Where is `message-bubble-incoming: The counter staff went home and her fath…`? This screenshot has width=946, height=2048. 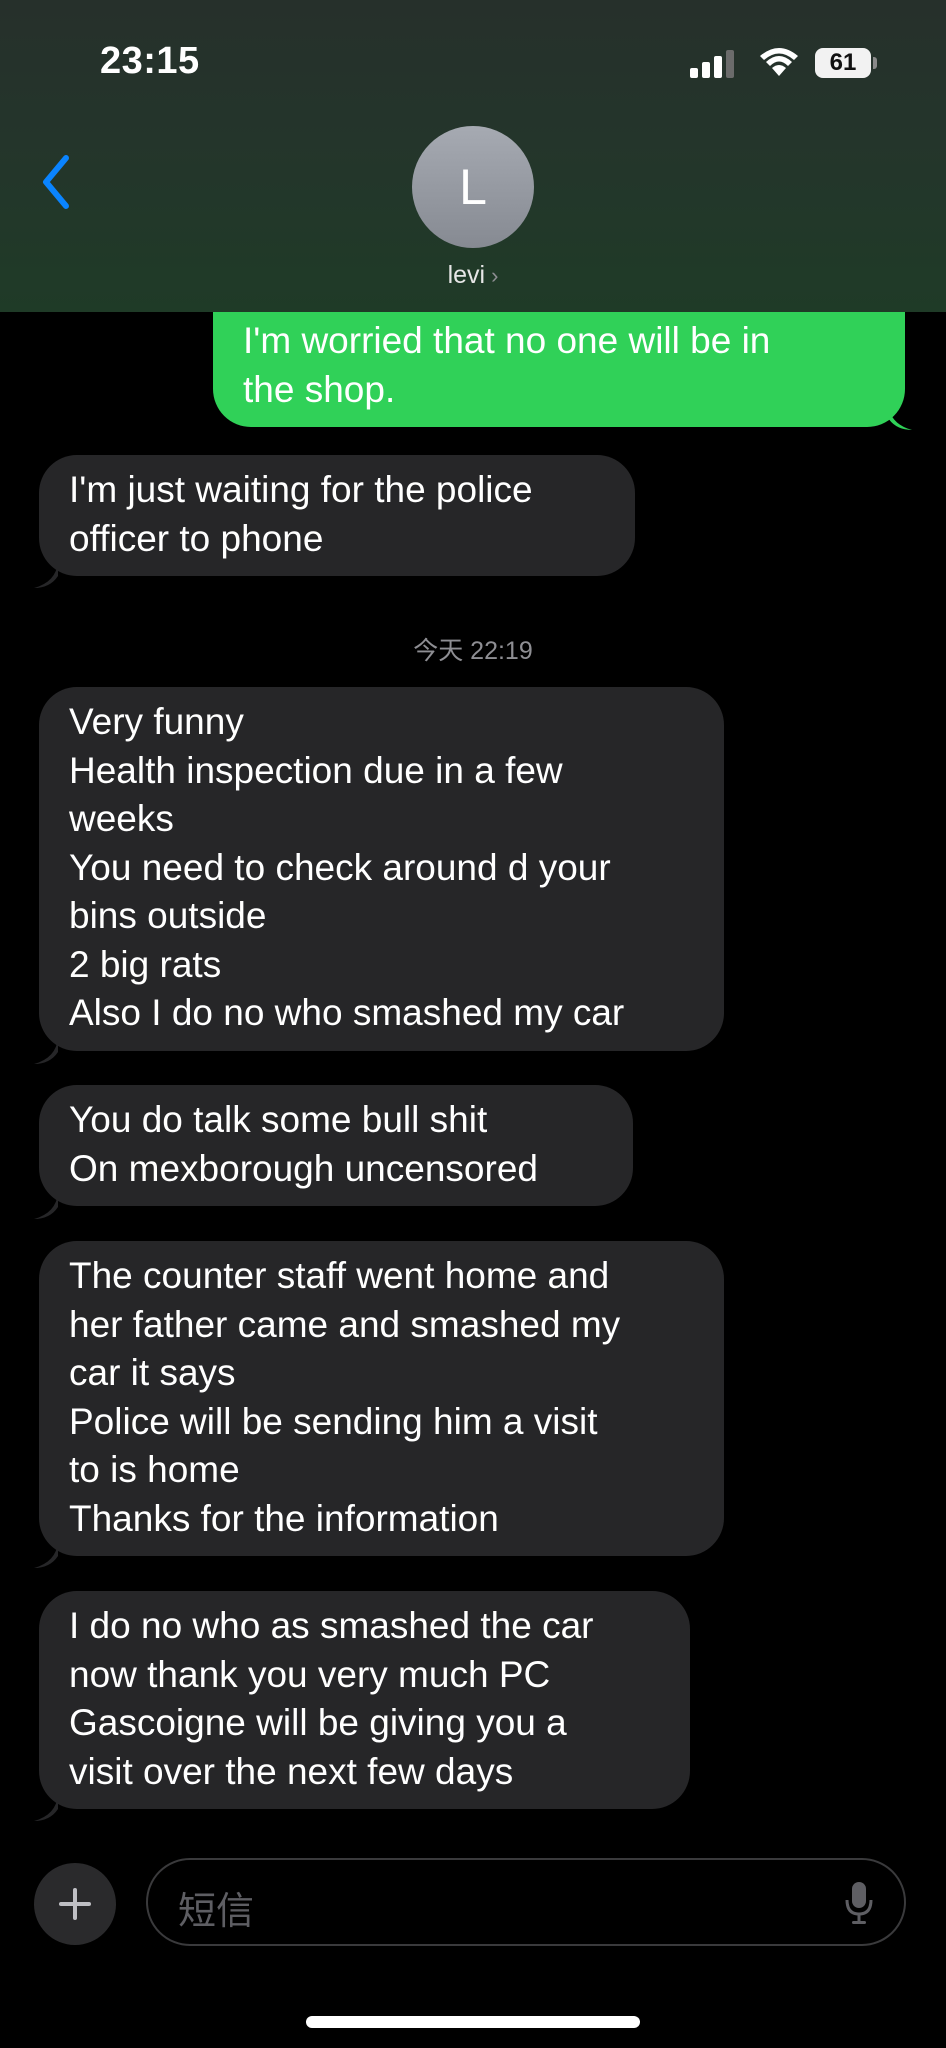
message-bubble-incoming: The counter staff went home and her fath… is located at coordinates (381, 1398).